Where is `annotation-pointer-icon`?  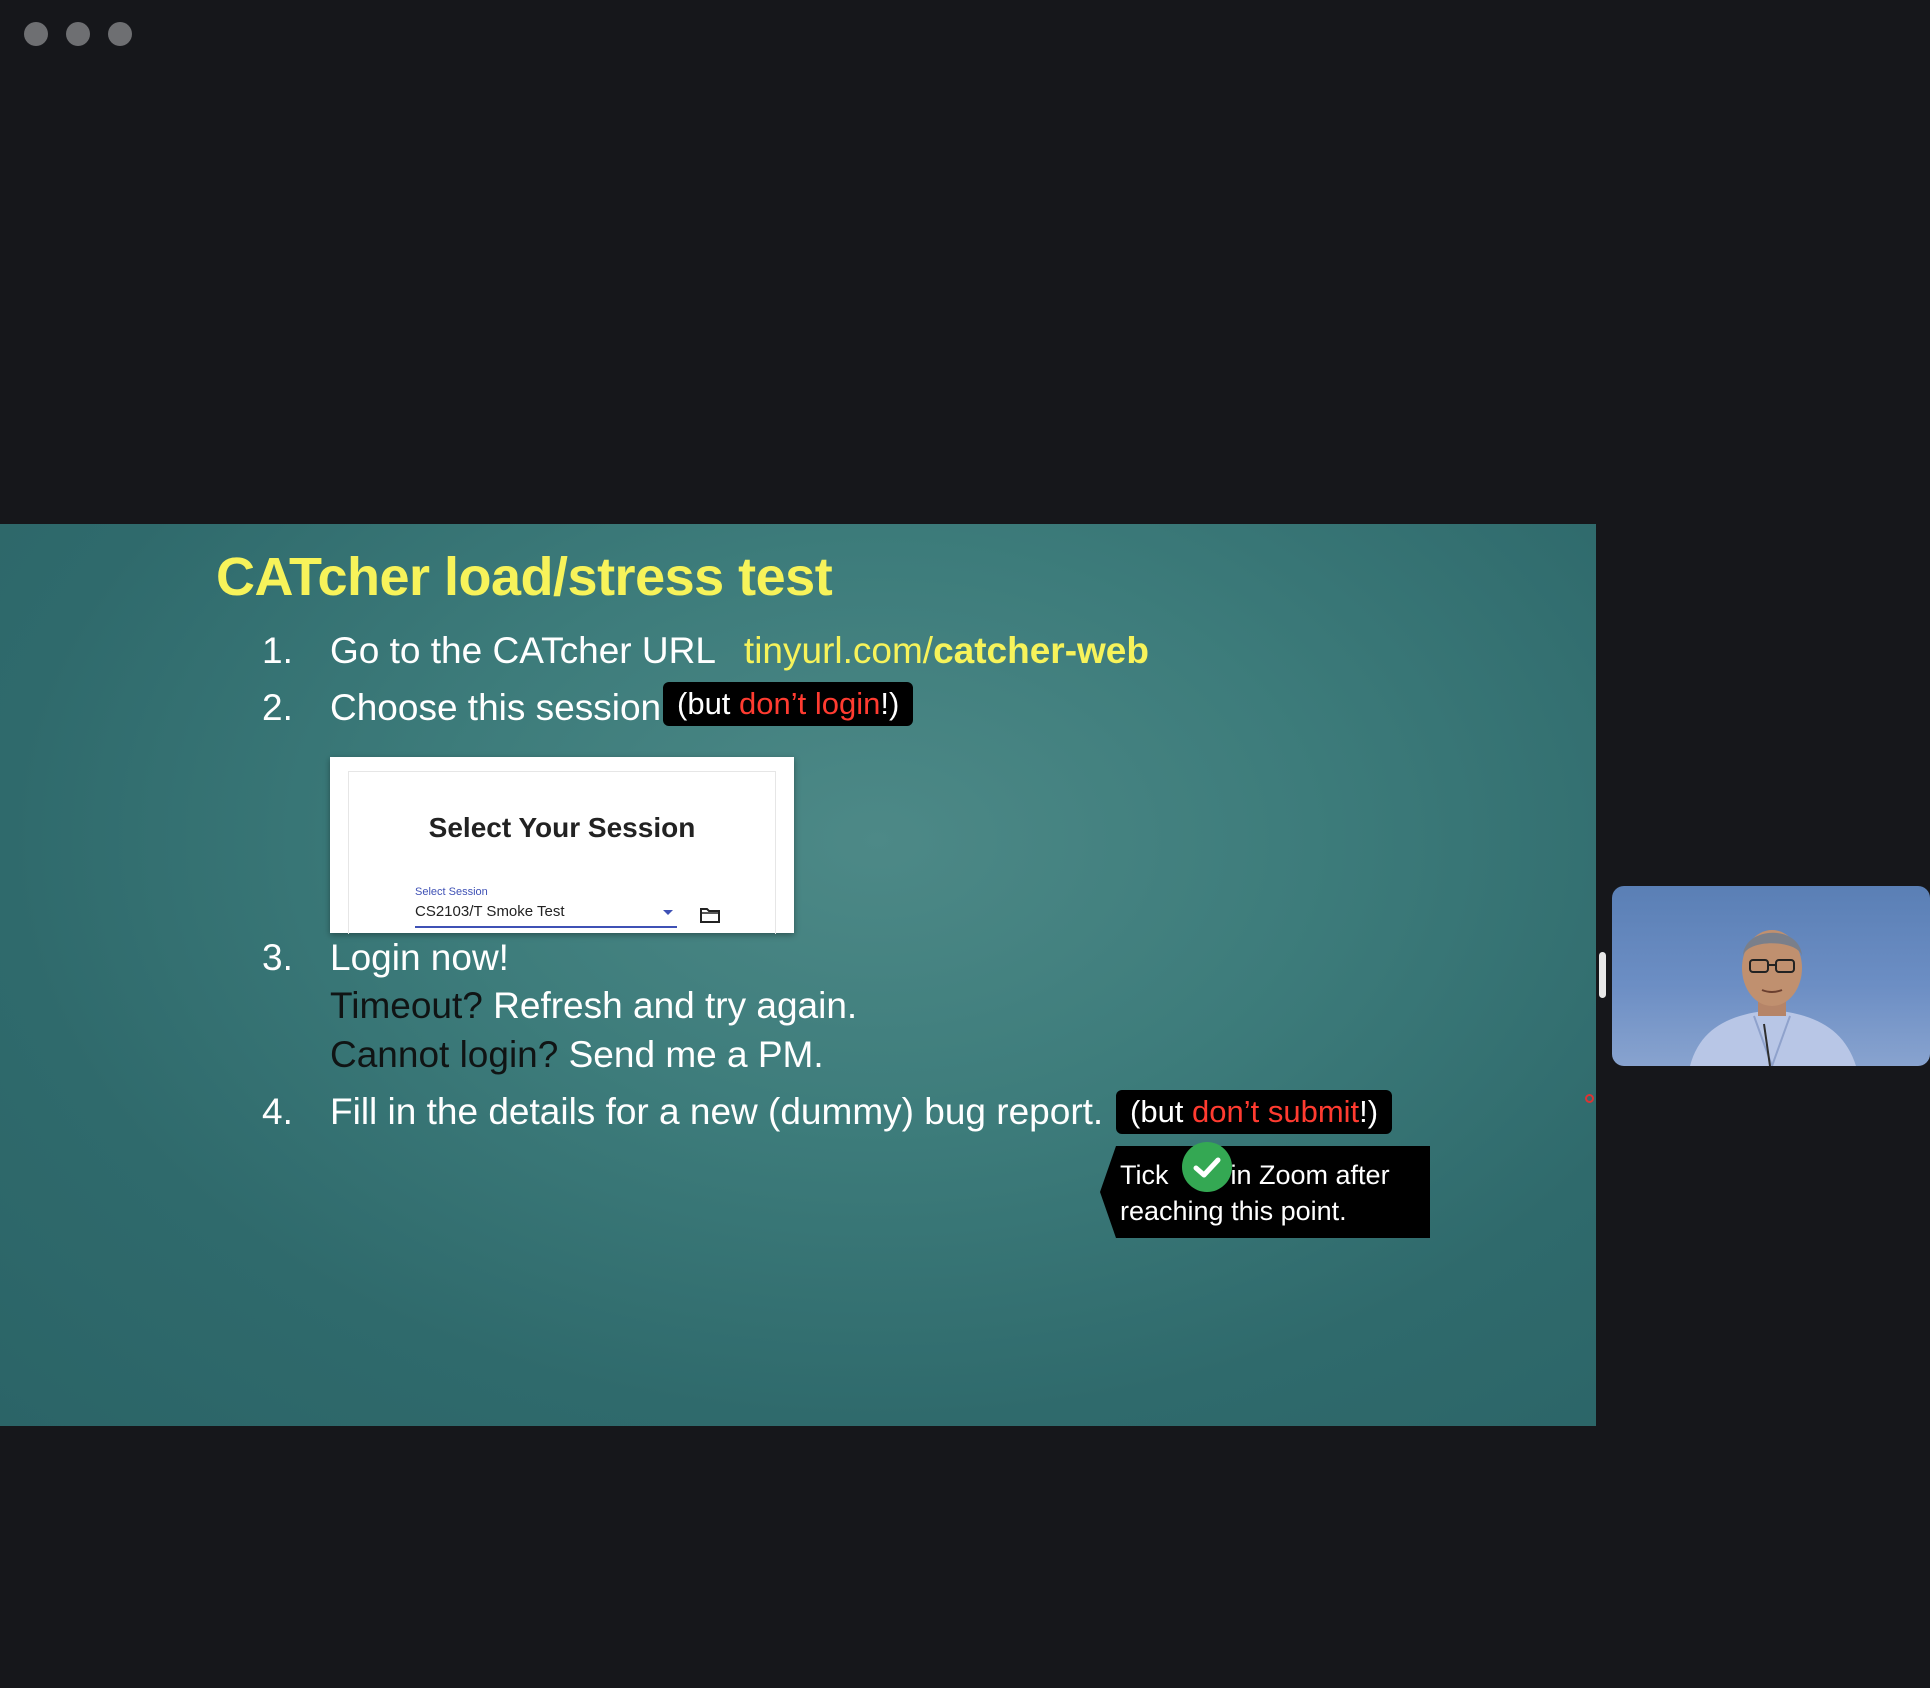 annotation-pointer-icon is located at coordinates (1589, 1098).